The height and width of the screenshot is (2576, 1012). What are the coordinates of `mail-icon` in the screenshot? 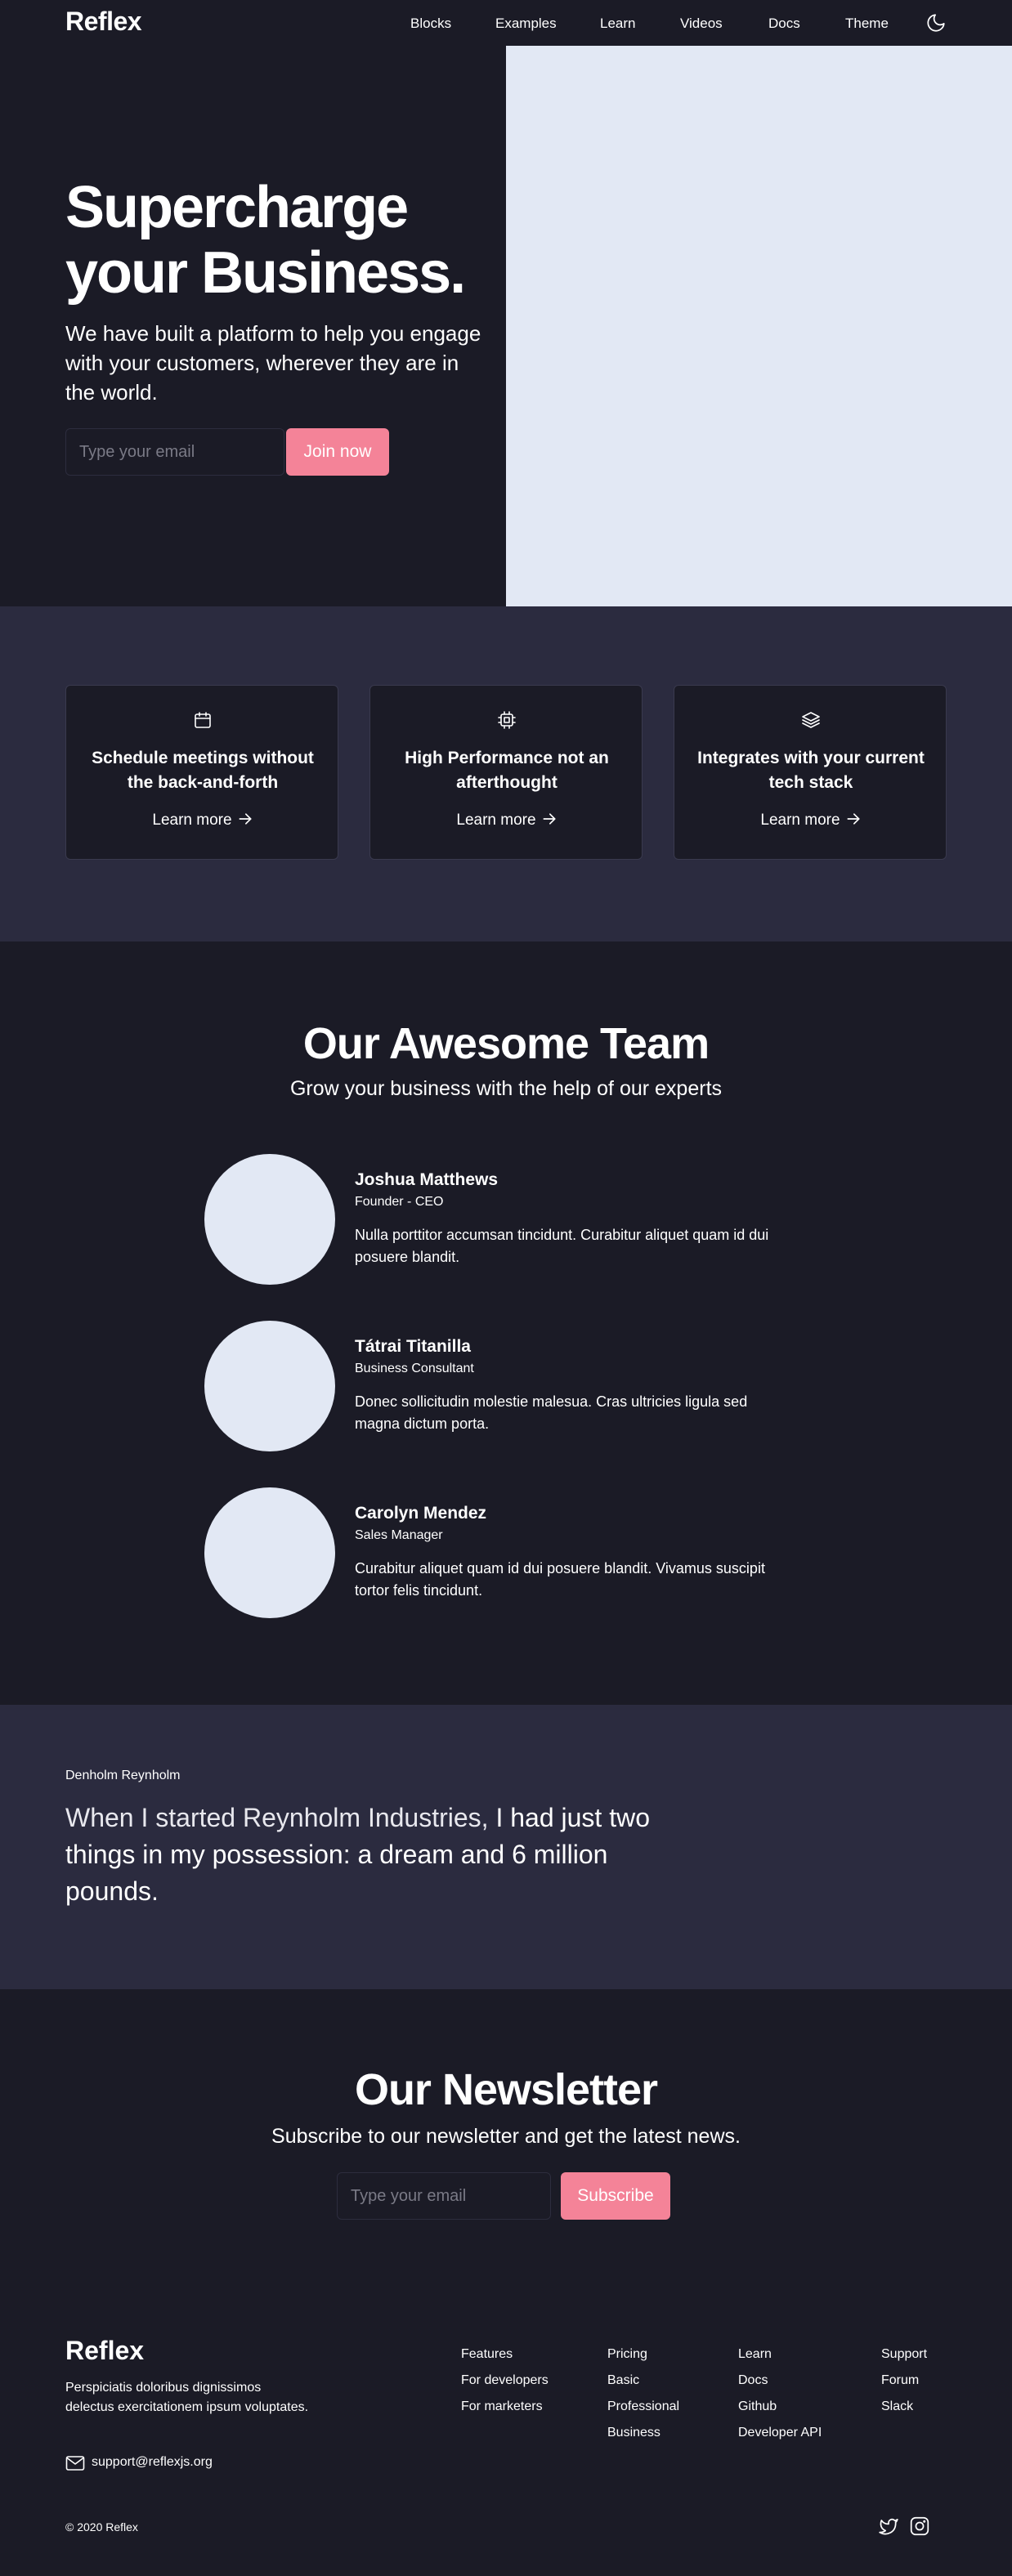 It's located at (75, 2463).